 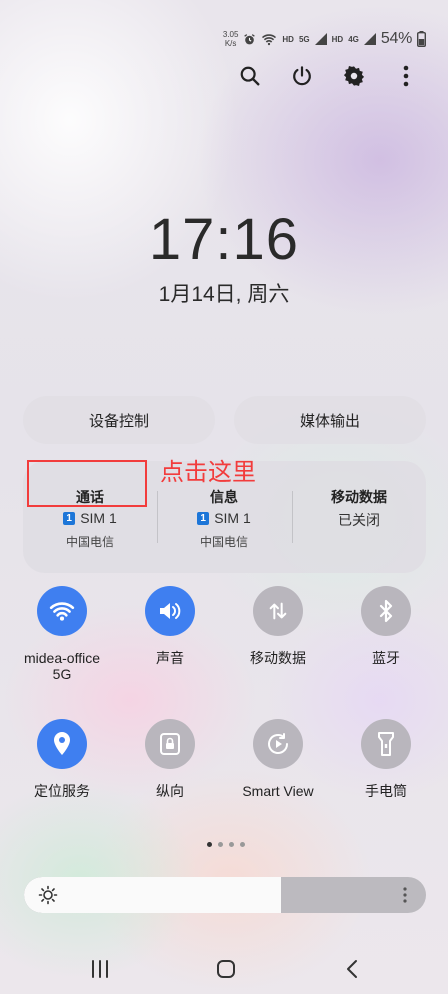 I want to click on page-indicator, so click(x=226, y=844).